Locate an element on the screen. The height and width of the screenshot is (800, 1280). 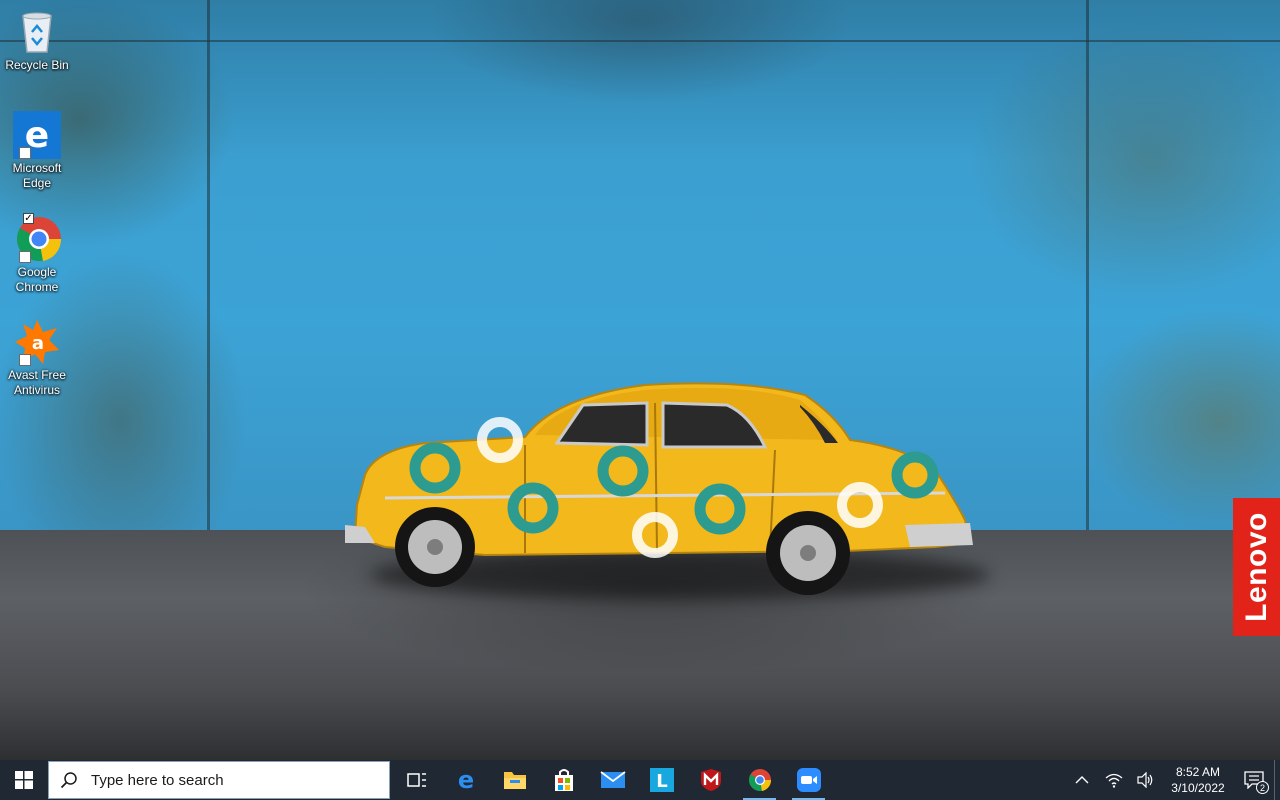
taskbar-mail-button is located at coordinates (612, 780).